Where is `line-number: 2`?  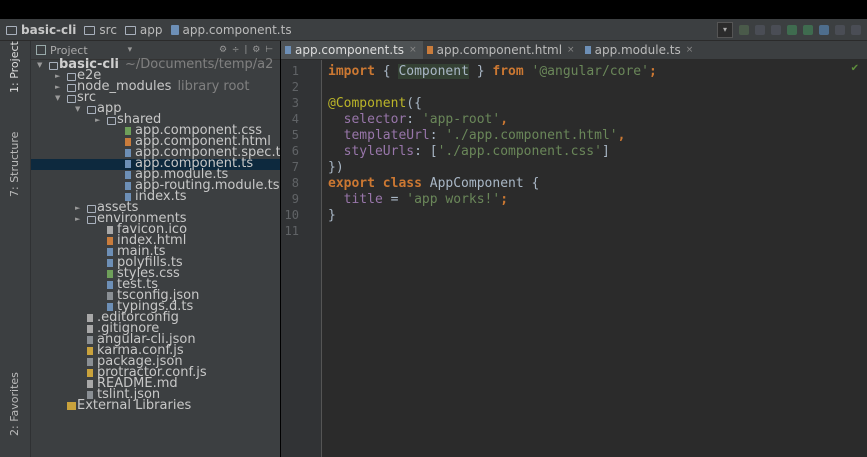
line-number: 2 is located at coordinates (295, 87).